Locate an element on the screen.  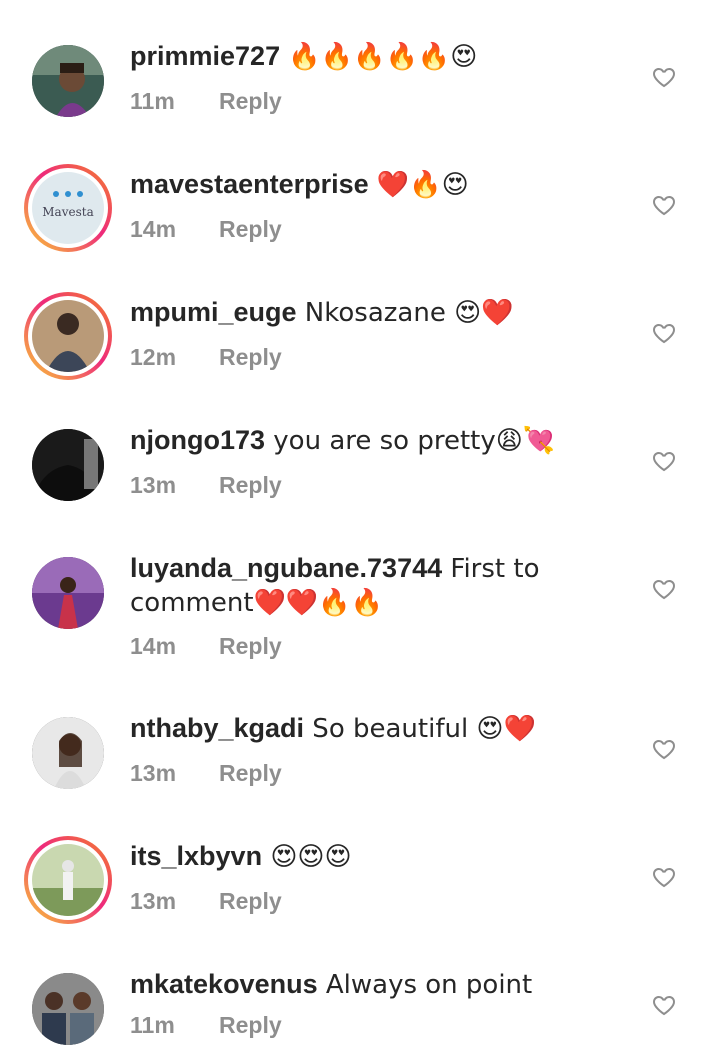
username: njongo173 is located at coordinates (197, 440).